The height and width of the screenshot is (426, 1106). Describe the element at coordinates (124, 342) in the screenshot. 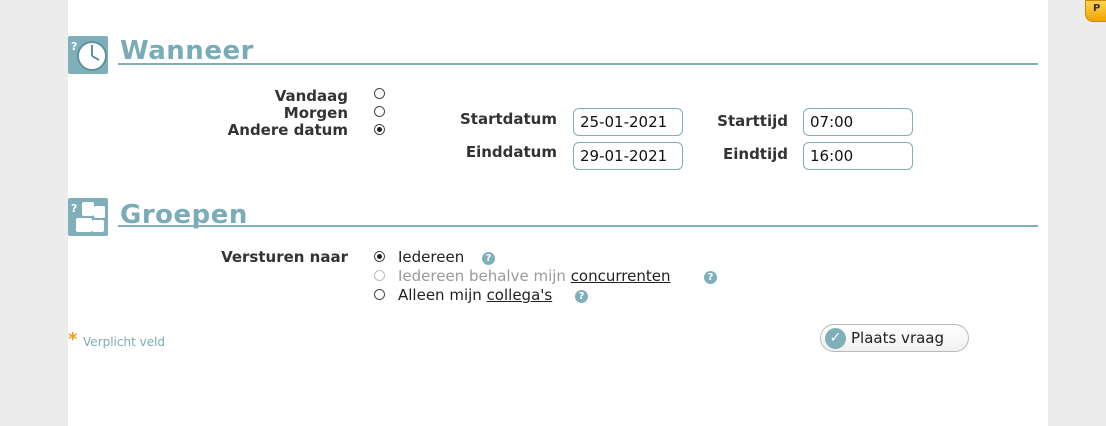

I see `required-field-note: Verplicht veld` at that location.